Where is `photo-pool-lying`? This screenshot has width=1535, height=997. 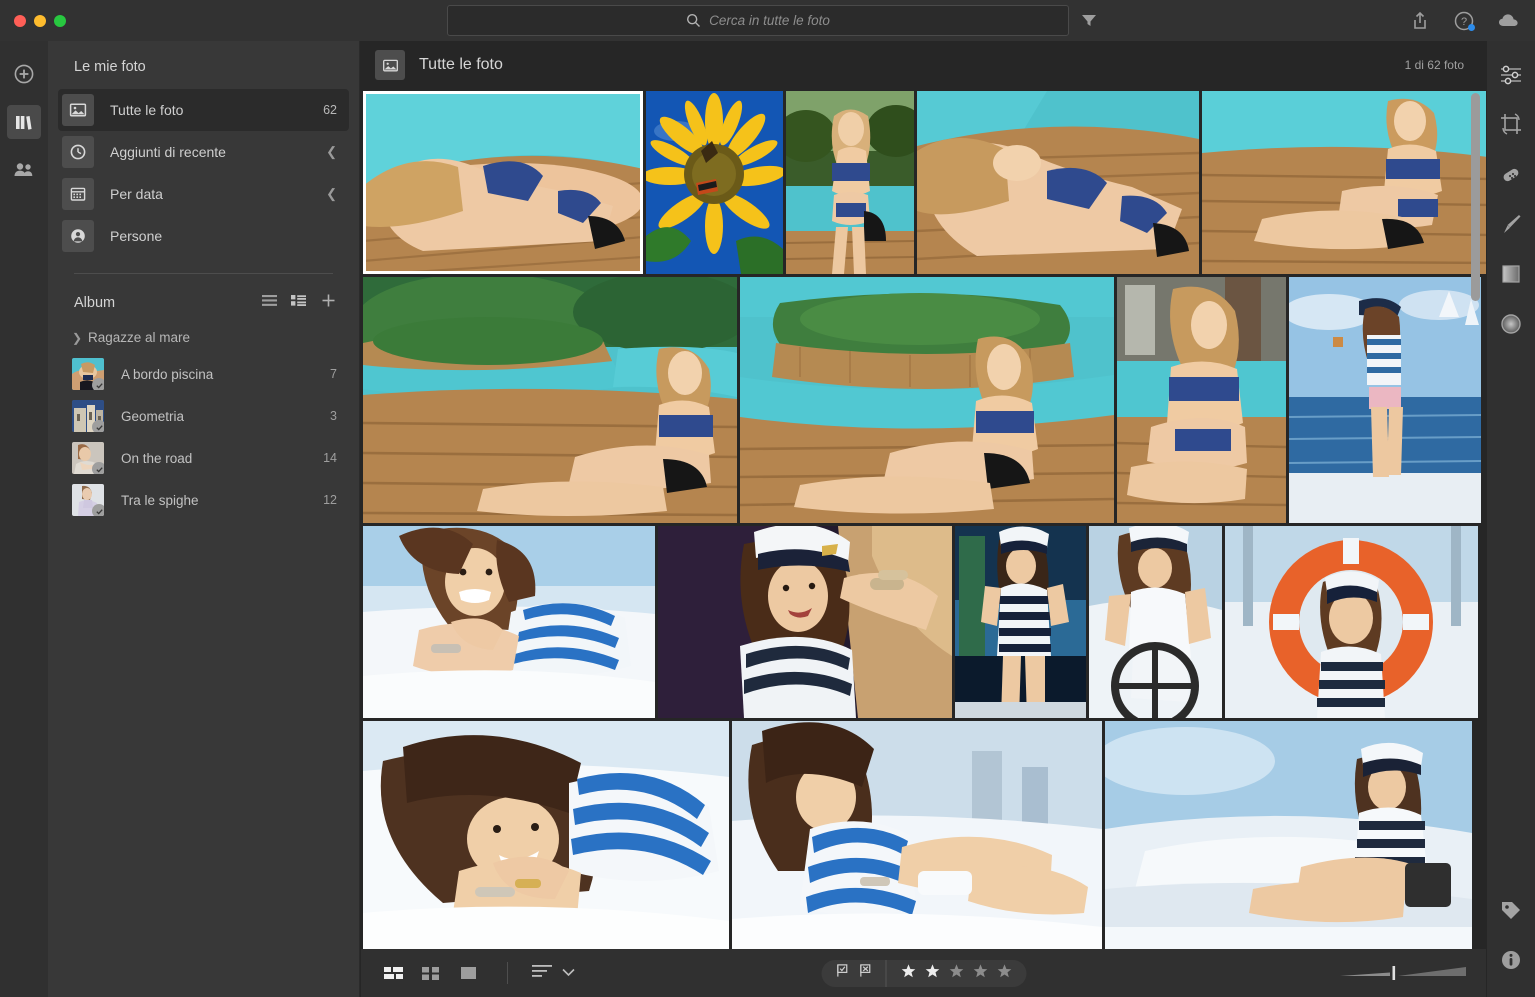 photo-pool-lying is located at coordinates (503, 182).